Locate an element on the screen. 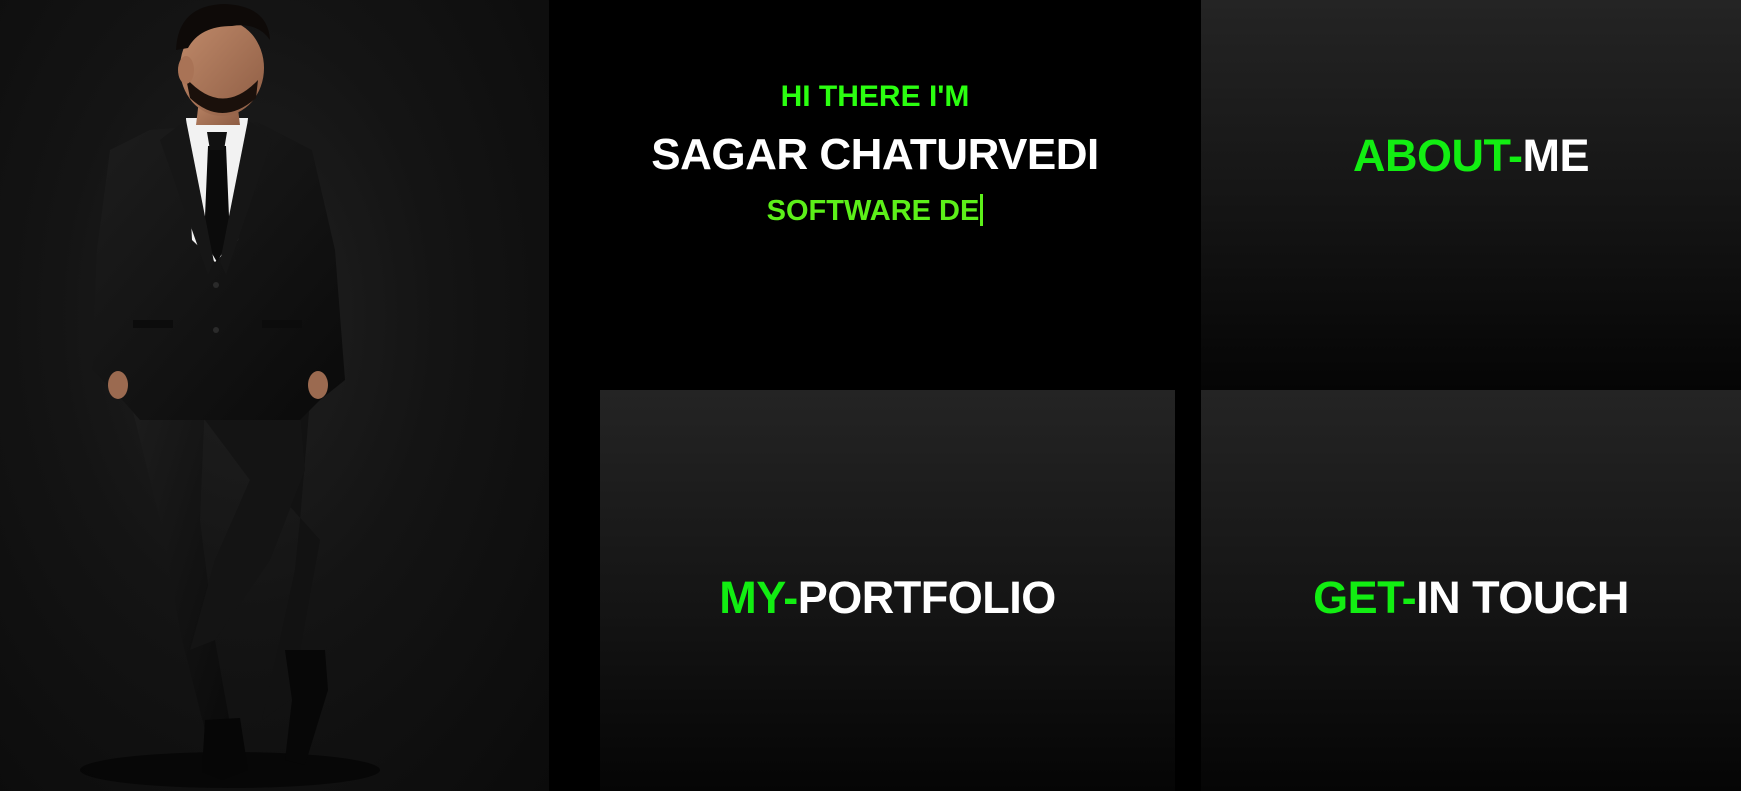 This screenshot has height=791, width=1741. get-in-touch-title-accent: GET- is located at coordinates (1365, 597).